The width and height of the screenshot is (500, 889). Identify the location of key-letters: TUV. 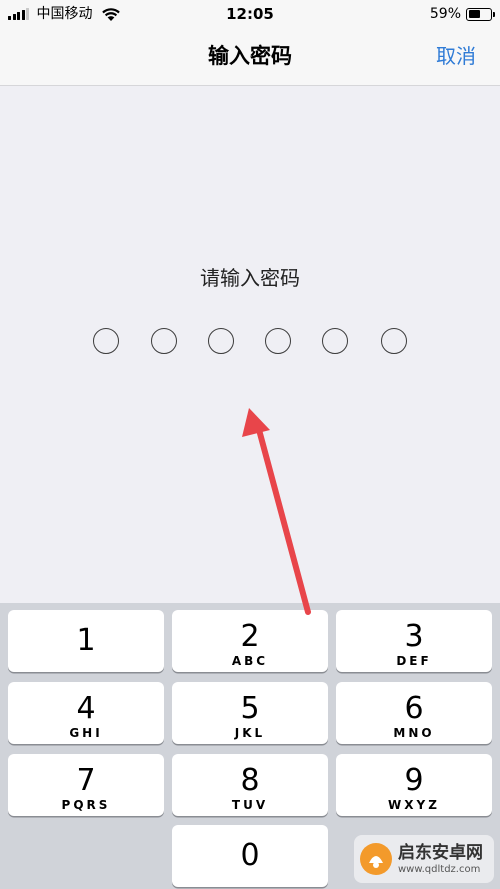
(250, 805).